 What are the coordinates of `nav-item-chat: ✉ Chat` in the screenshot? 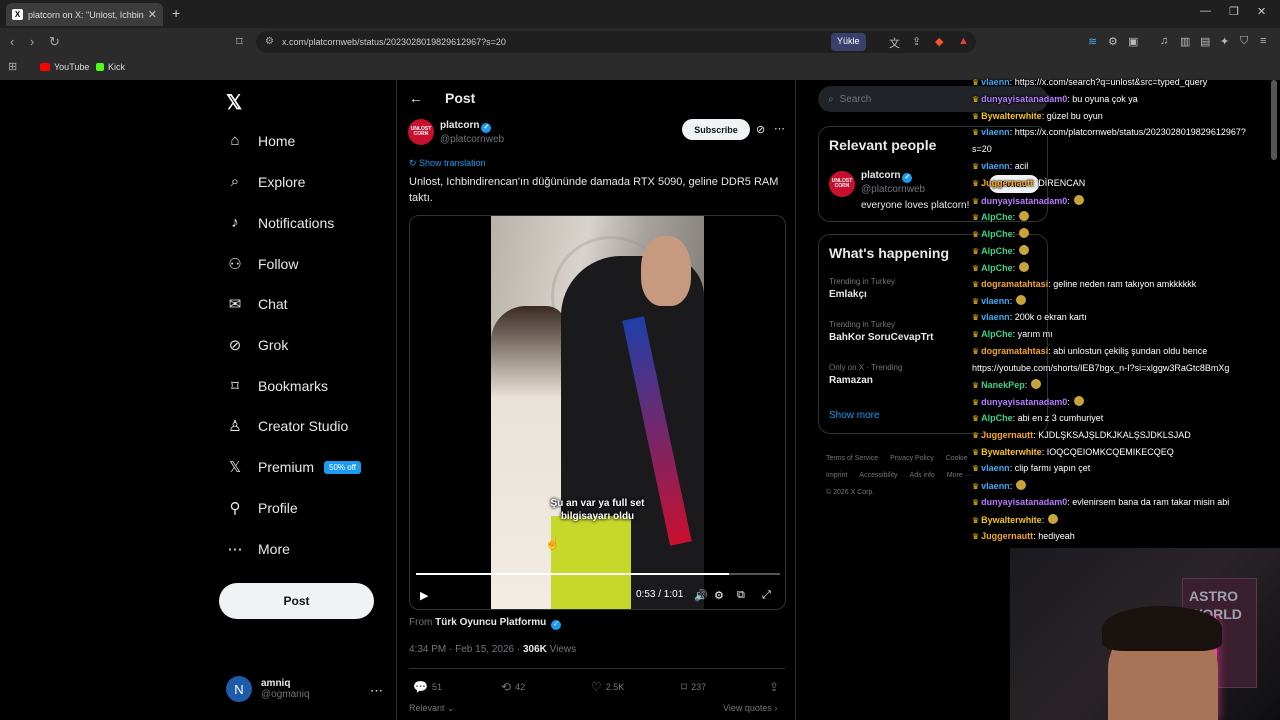 It's located at (257, 304).